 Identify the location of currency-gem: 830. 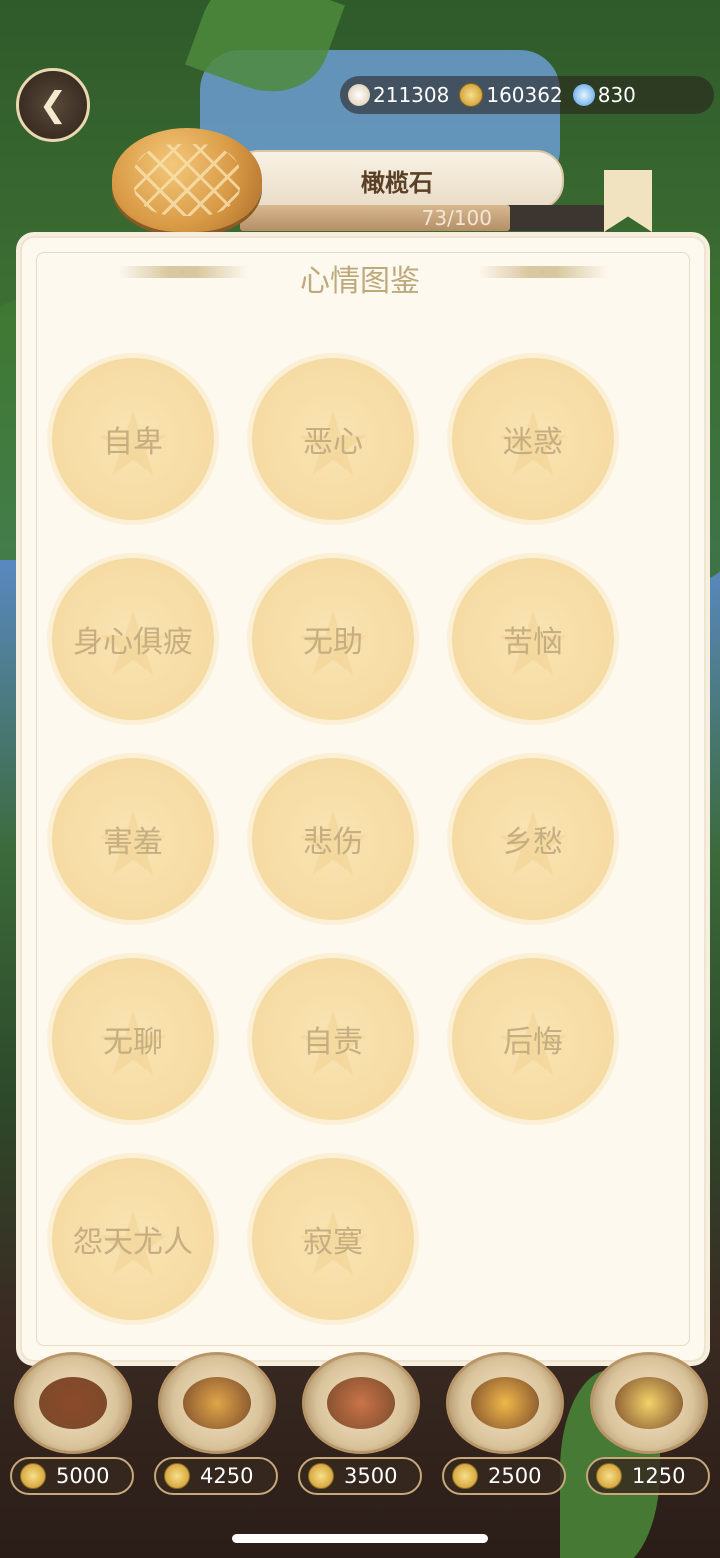
(604, 95).